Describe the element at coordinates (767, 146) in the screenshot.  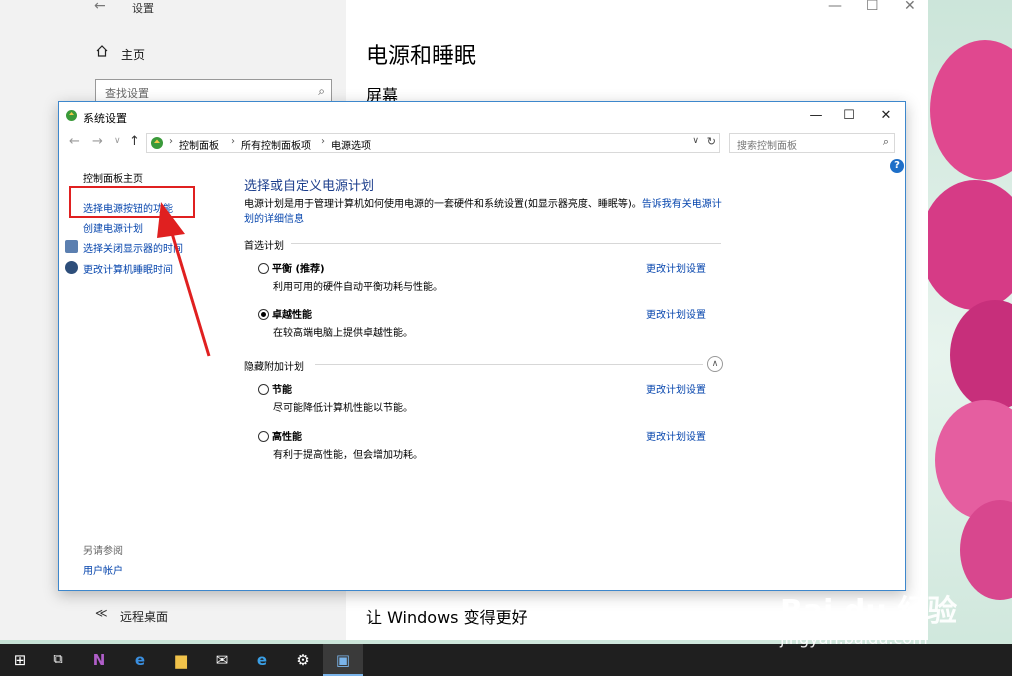
I see `search-placeholder: 搜索控制面板` at that location.